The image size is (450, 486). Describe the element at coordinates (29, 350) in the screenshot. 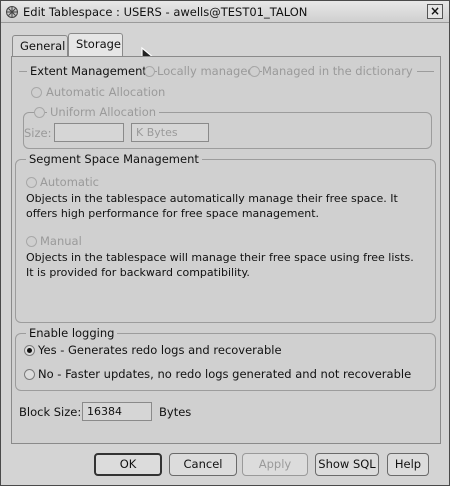

I see `logging-yes-radio` at that location.